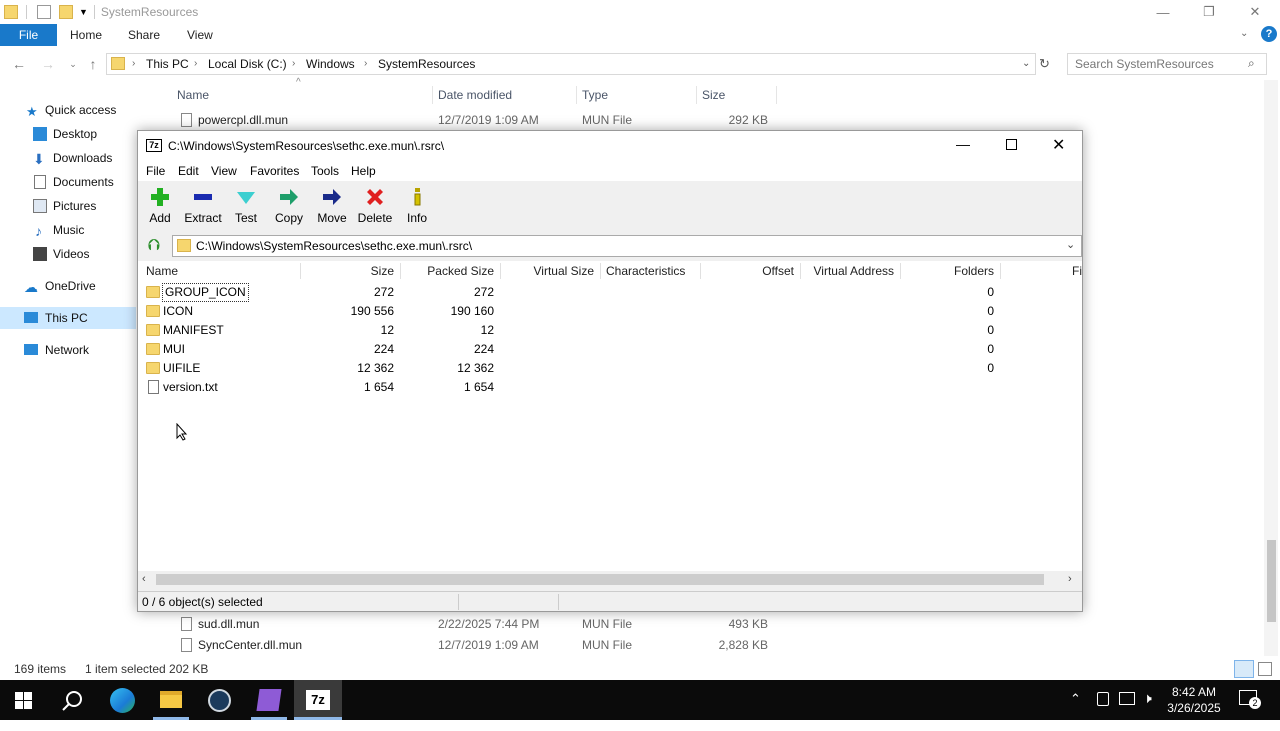 The image size is (1280, 731). Describe the element at coordinates (1103, 699) in the screenshot. I see `usb-device-icon` at that location.